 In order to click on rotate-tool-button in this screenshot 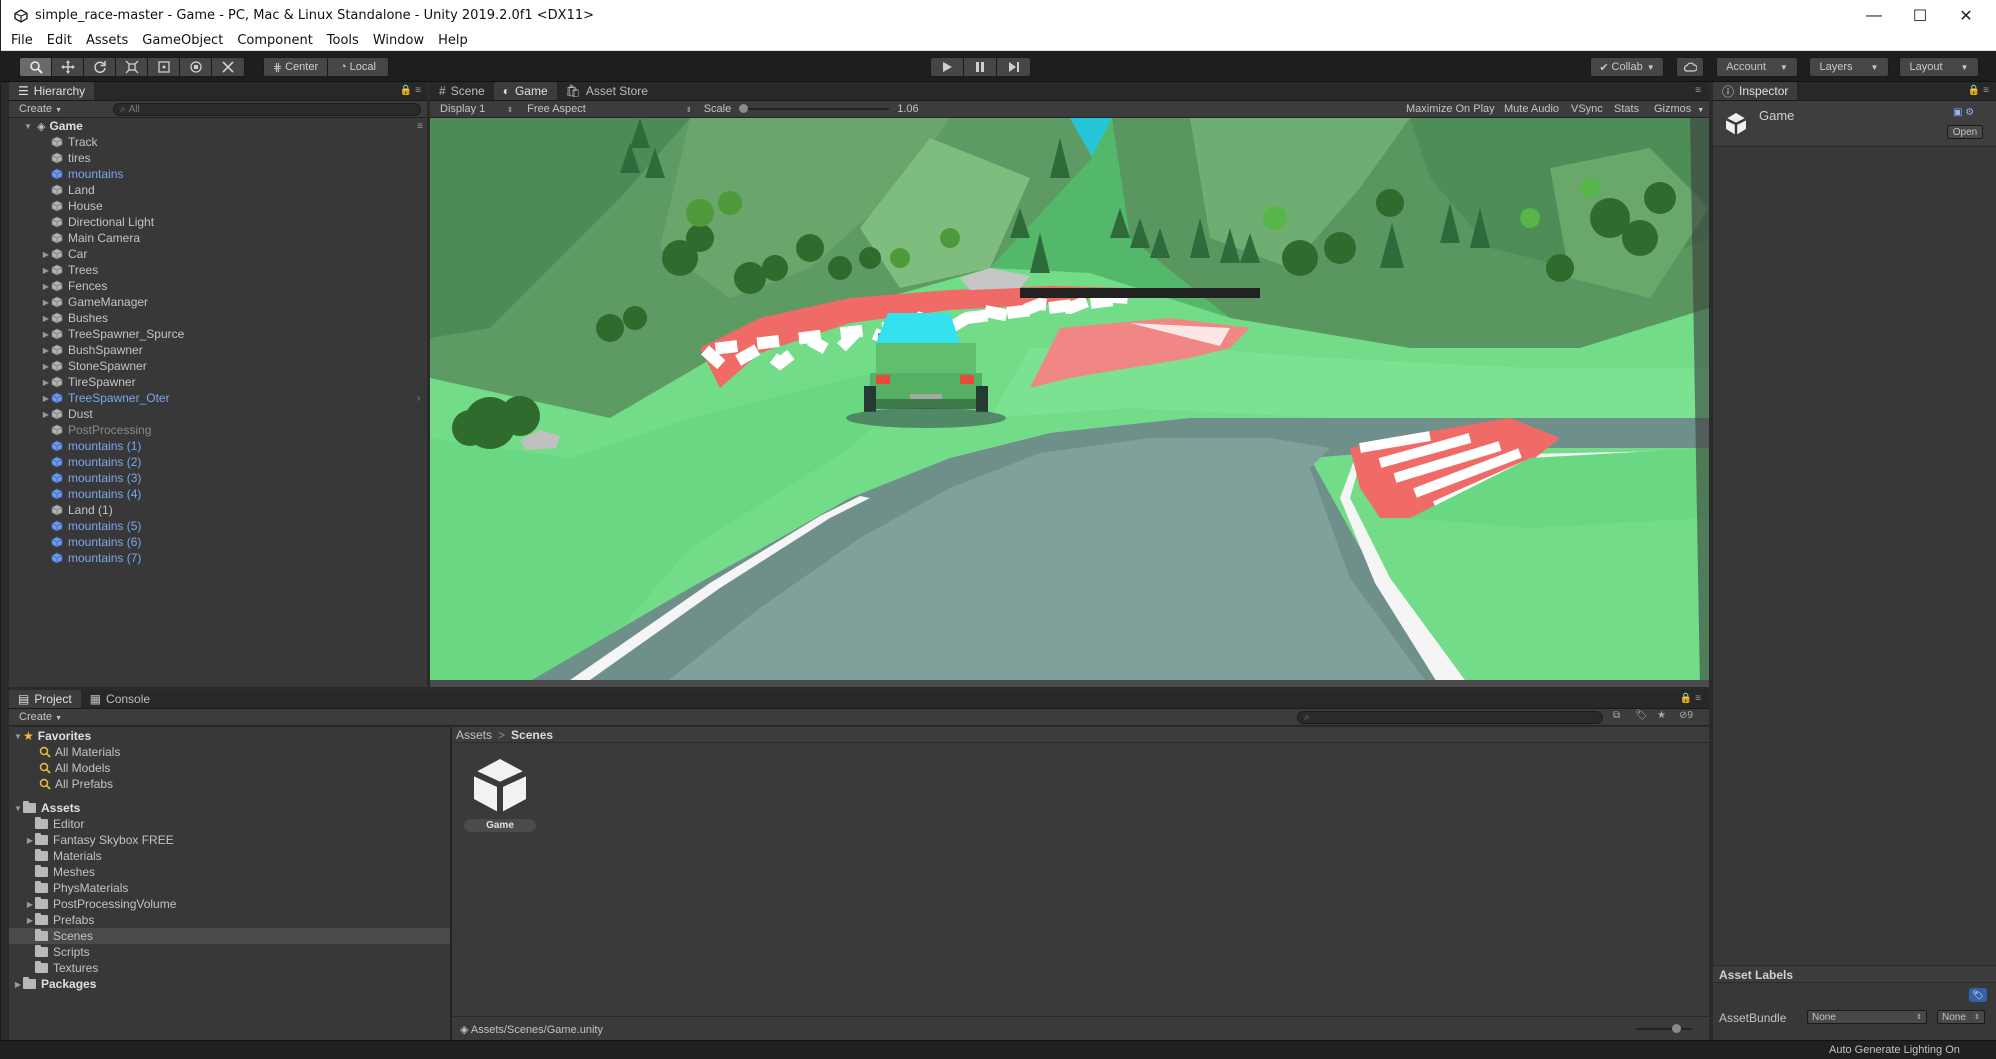, I will do `click(100, 67)`.